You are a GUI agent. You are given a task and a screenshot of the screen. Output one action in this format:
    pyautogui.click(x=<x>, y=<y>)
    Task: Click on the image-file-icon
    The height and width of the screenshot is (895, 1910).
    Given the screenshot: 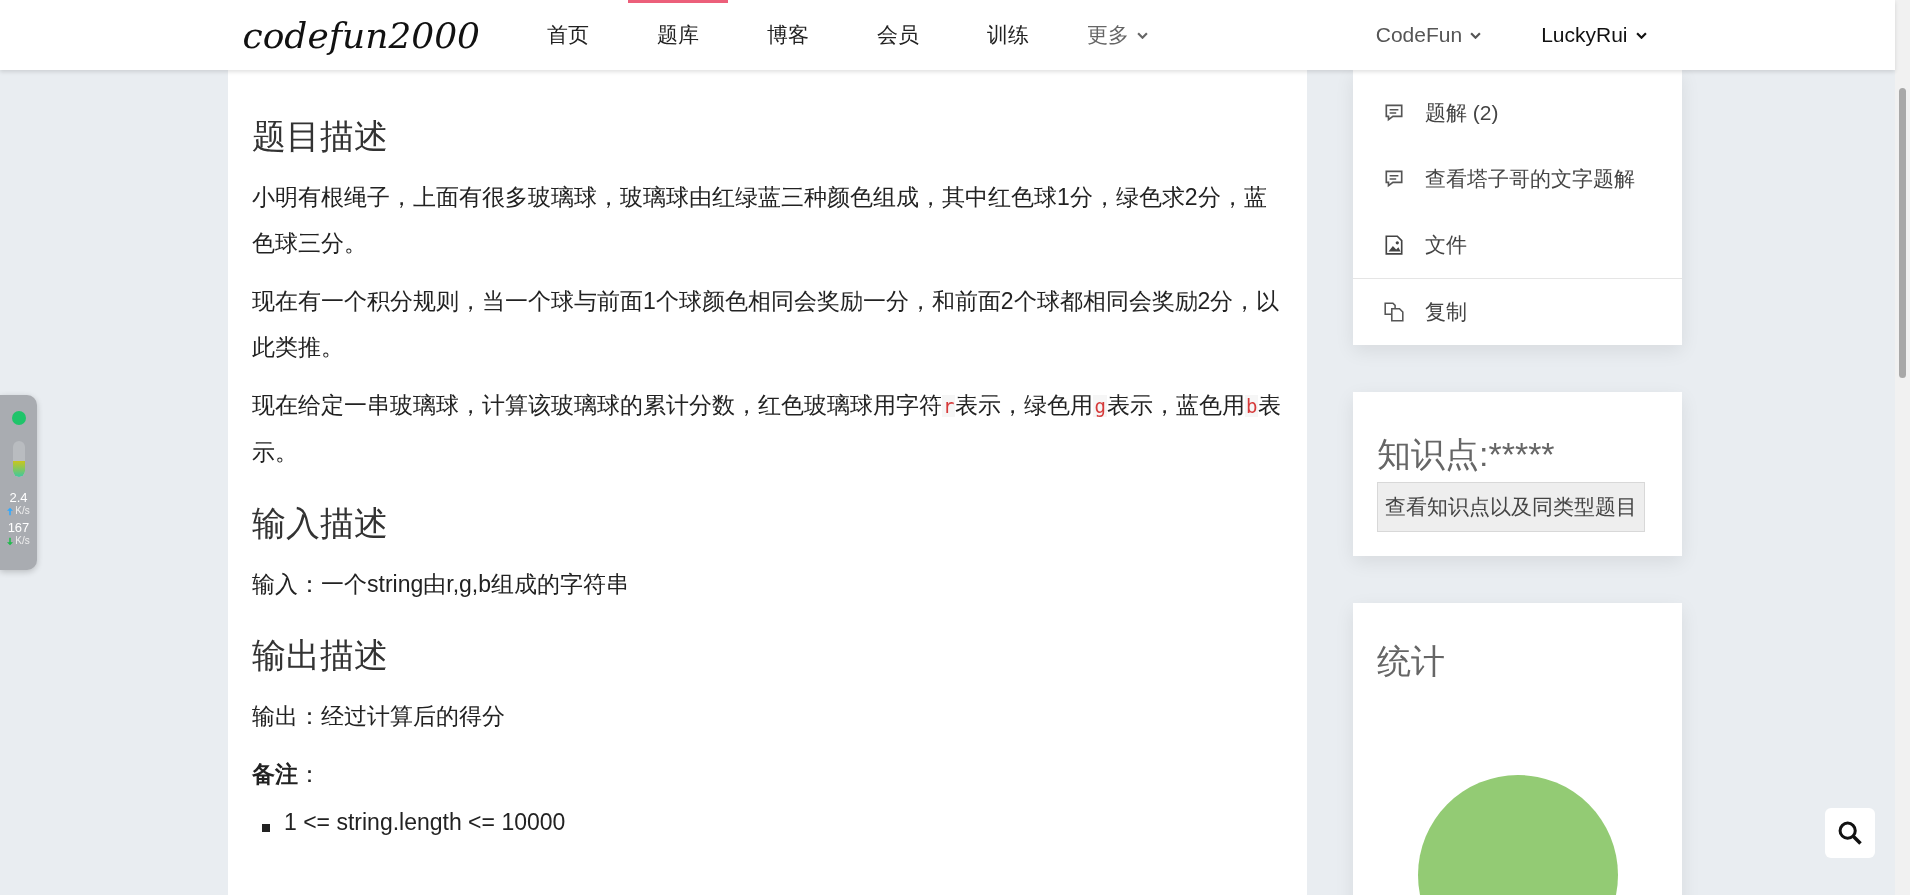 What is the action you would take?
    pyautogui.click(x=1394, y=245)
    